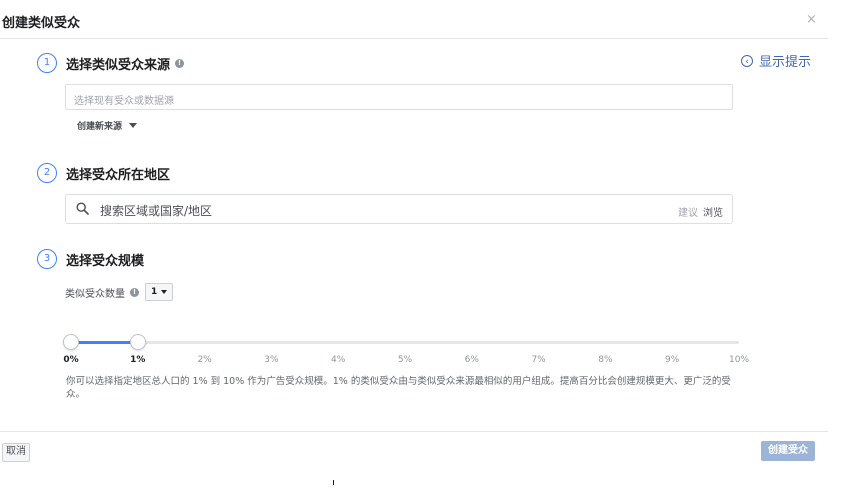 The width and height of the screenshot is (850, 489). What do you see at coordinates (399, 209) in the screenshot?
I see `location-search-input: 搜索区域或国家/地区 建议 浏览` at bounding box center [399, 209].